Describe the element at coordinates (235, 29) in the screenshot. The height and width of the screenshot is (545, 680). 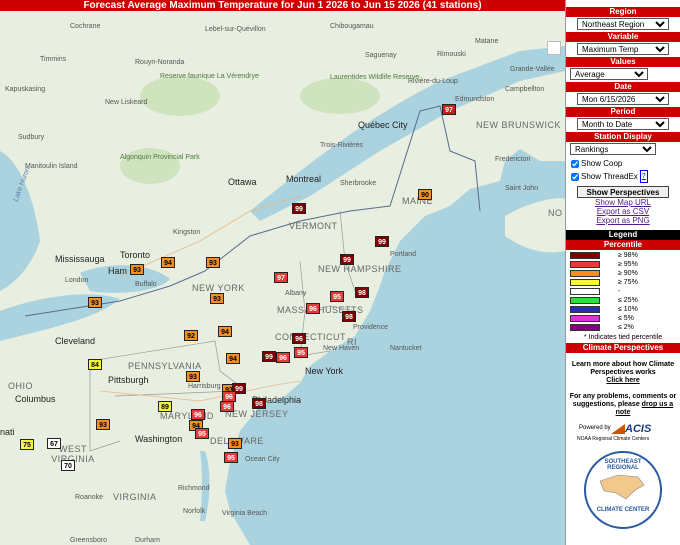
I see `map-label-lebel: Lebel-sur-Quévillon` at that location.